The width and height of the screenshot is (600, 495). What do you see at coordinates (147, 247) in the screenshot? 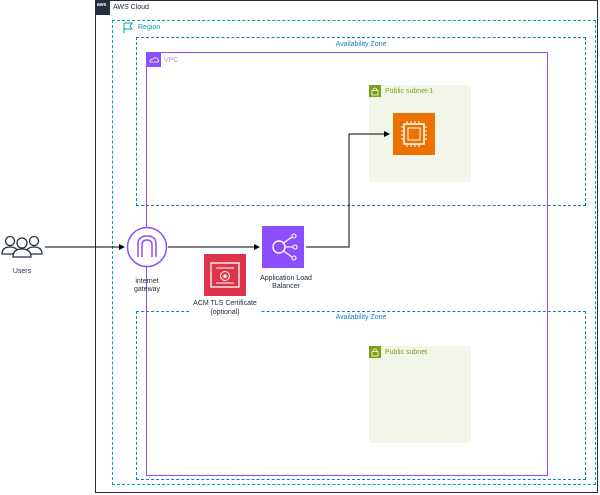
I see `internet-gateway-icon` at bounding box center [147, 247].